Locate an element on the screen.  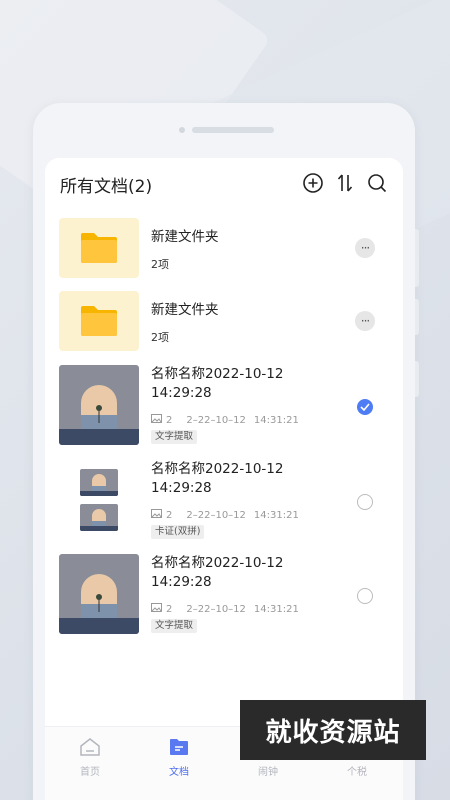
tab-label: 闹钟 is located at coordinates (268, 772).